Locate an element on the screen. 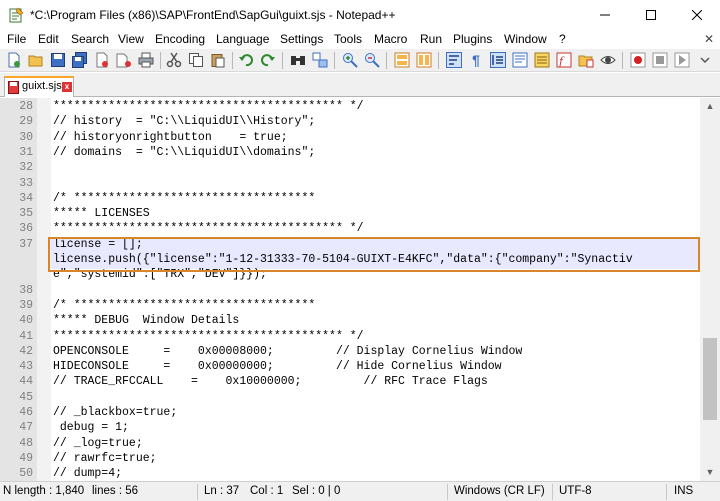 This screenshot has width=720, height=501. minimize-button is located at coordinates (605, 15).